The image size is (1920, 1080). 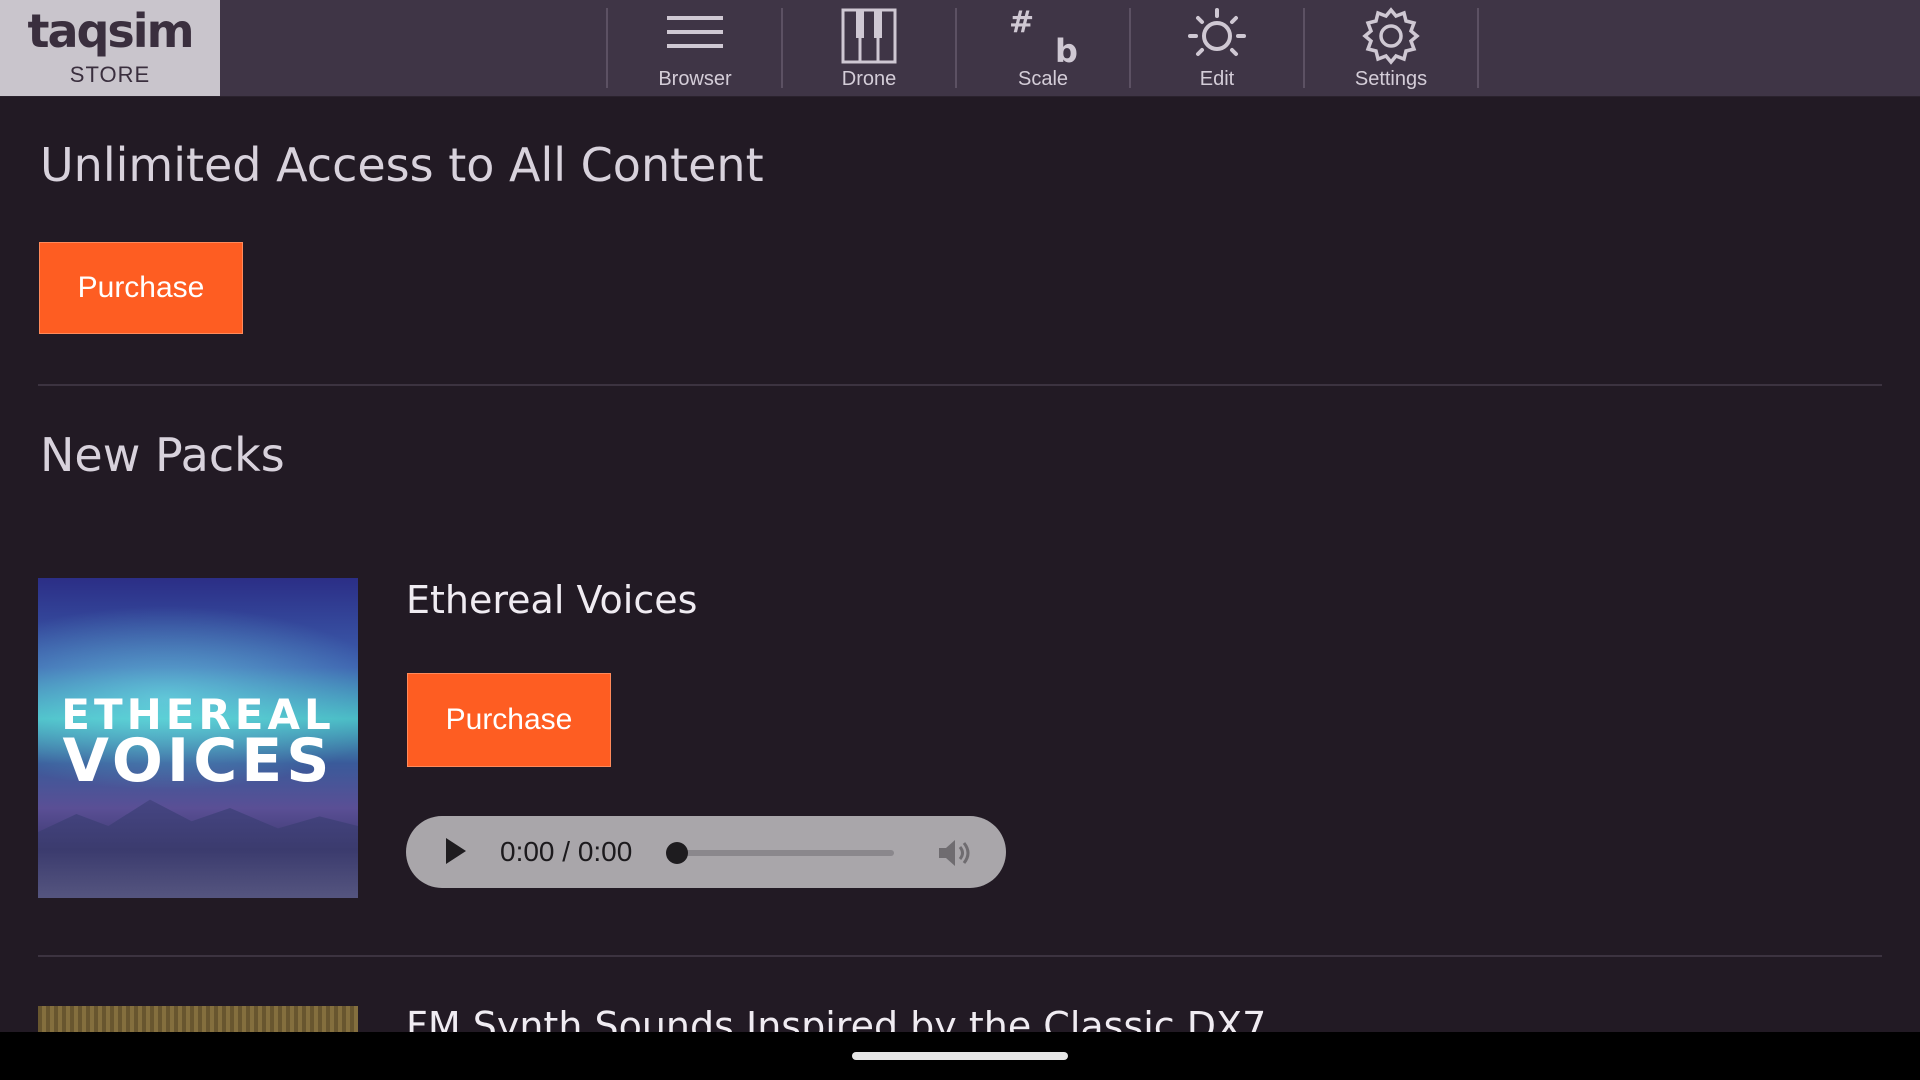 I want to click on nav-browser-label: Browser, so click(x=695, y=79).